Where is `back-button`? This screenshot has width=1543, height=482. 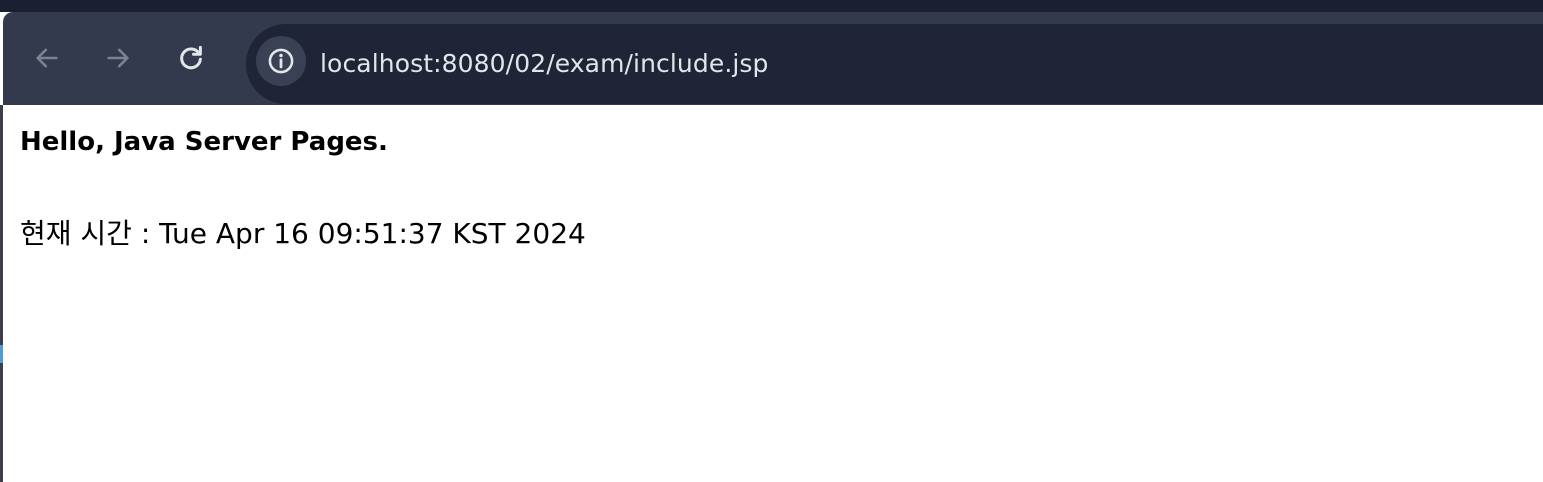
back-button is located at coordinates (47, 58).